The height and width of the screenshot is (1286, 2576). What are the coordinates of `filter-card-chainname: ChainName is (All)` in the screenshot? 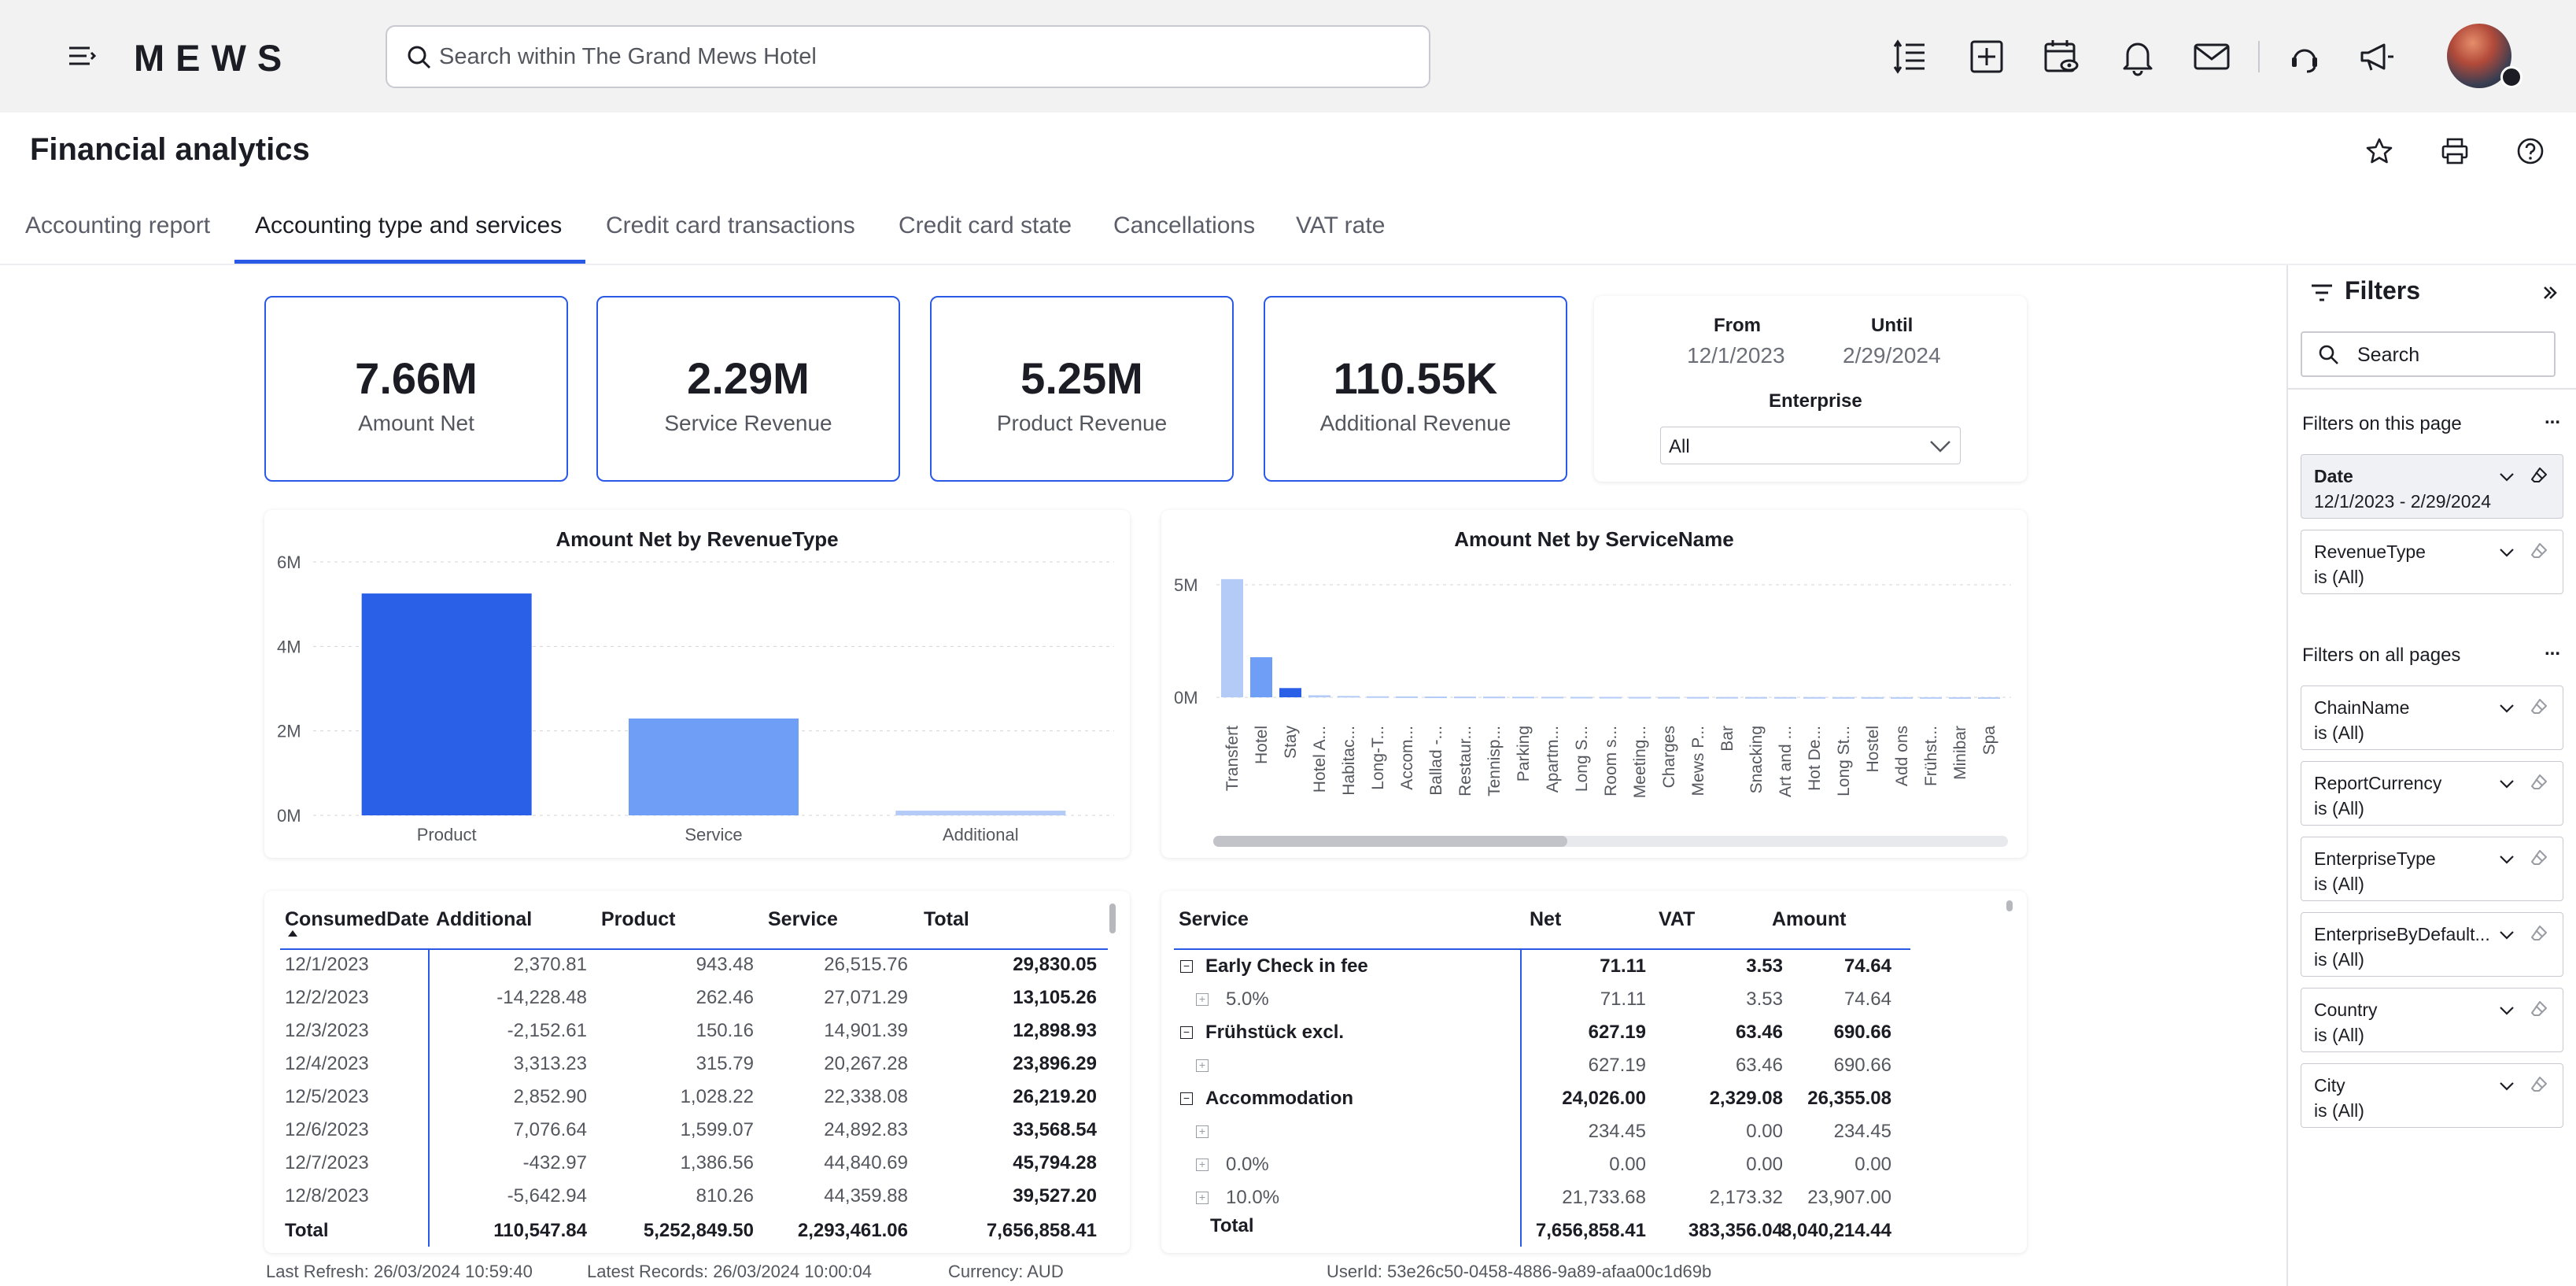 It's located at (2432, 717).